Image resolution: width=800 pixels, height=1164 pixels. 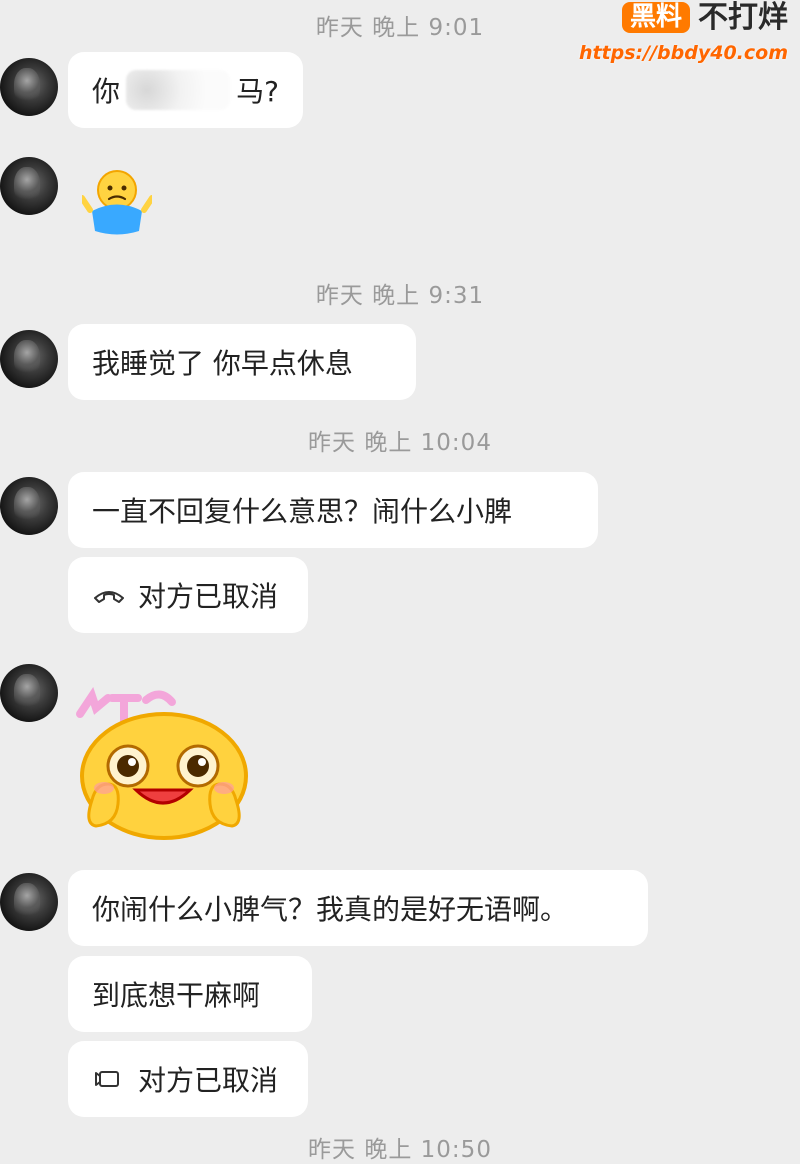 What do you see at coordinates (400, 296) in the screenshot?
I see `timestamp-2: 昨天 晚上 9:31` at bounding box center [400, 296].